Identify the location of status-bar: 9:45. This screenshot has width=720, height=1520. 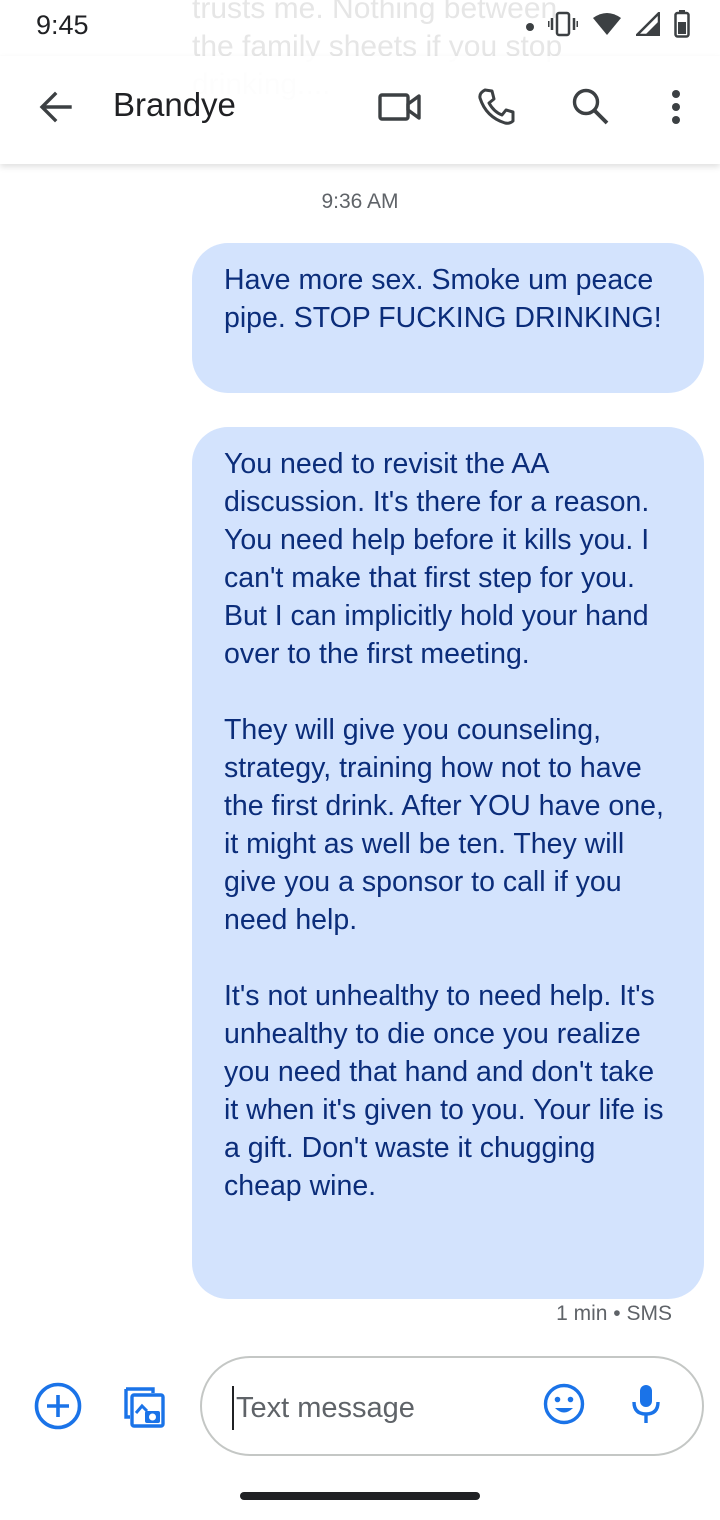
(360, 28).